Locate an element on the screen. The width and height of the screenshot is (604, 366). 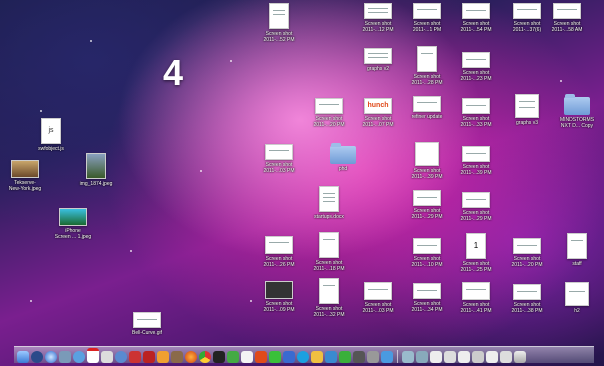
desktop-icon: js swfobject.js is located at coordinates (51, 135).